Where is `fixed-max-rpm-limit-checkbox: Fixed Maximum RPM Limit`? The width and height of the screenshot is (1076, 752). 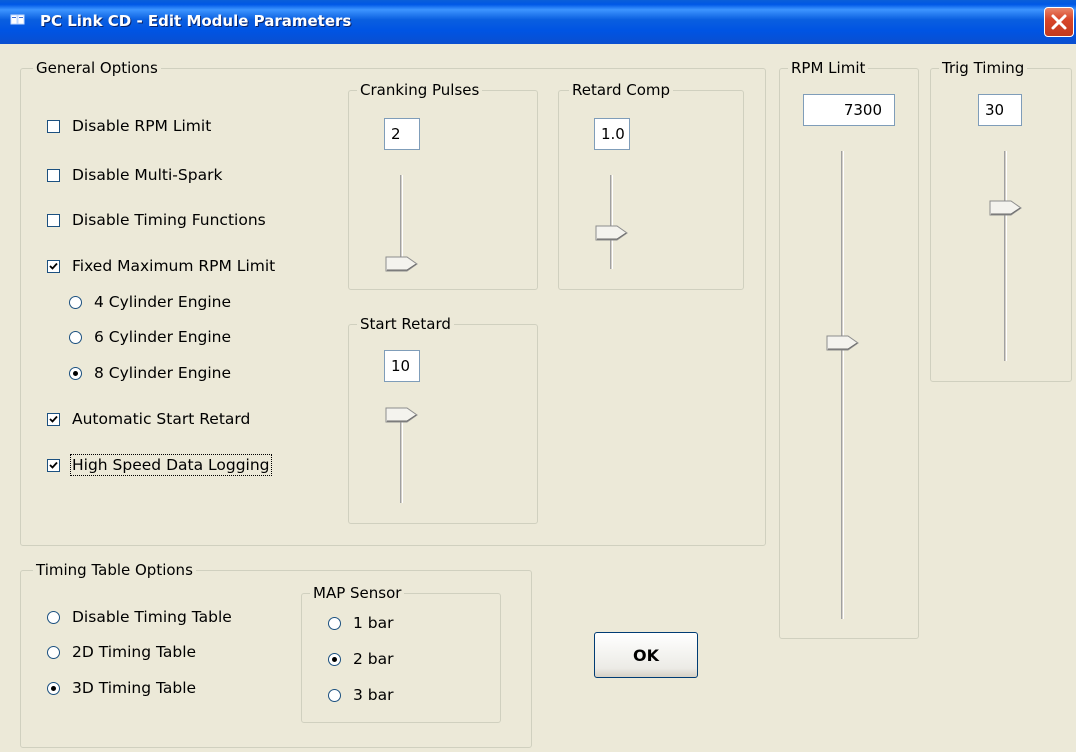
fixed-max-rpm-limit-checkbox: Fixed Maximum RPM Limit is located at coordinates (161, 266).